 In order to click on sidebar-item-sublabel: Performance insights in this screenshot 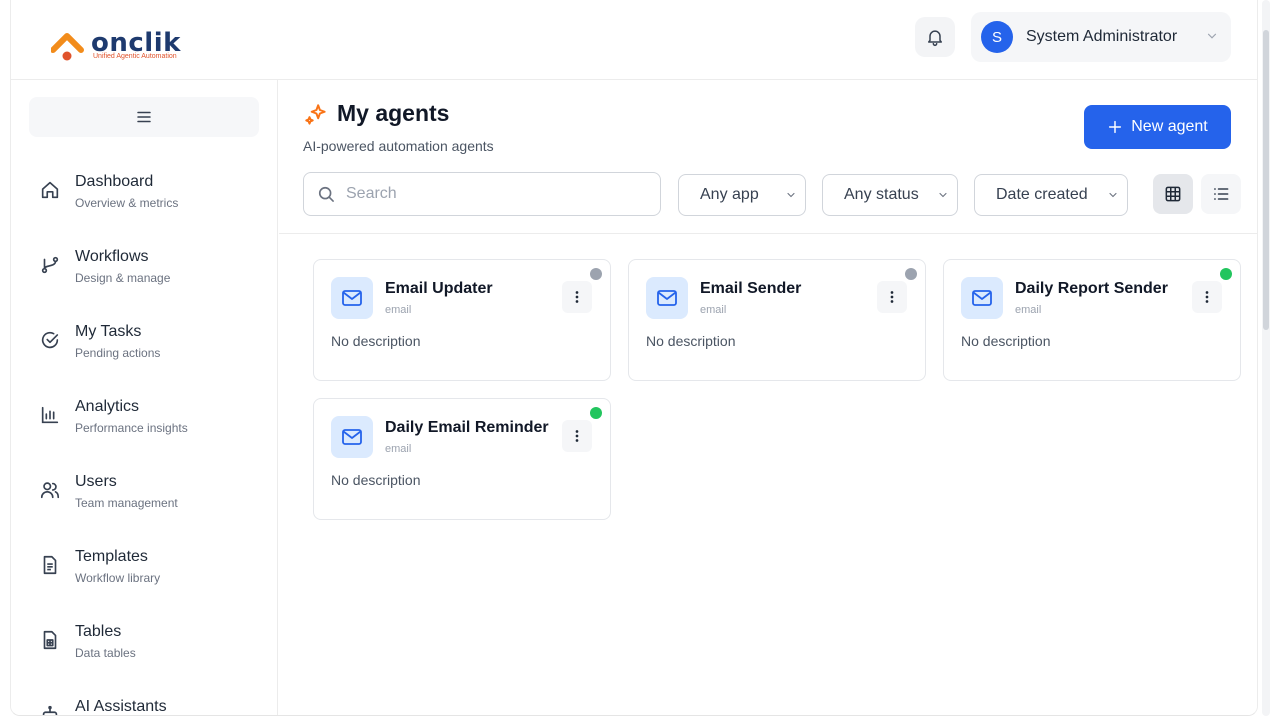, I will do `click(131, 428)`.